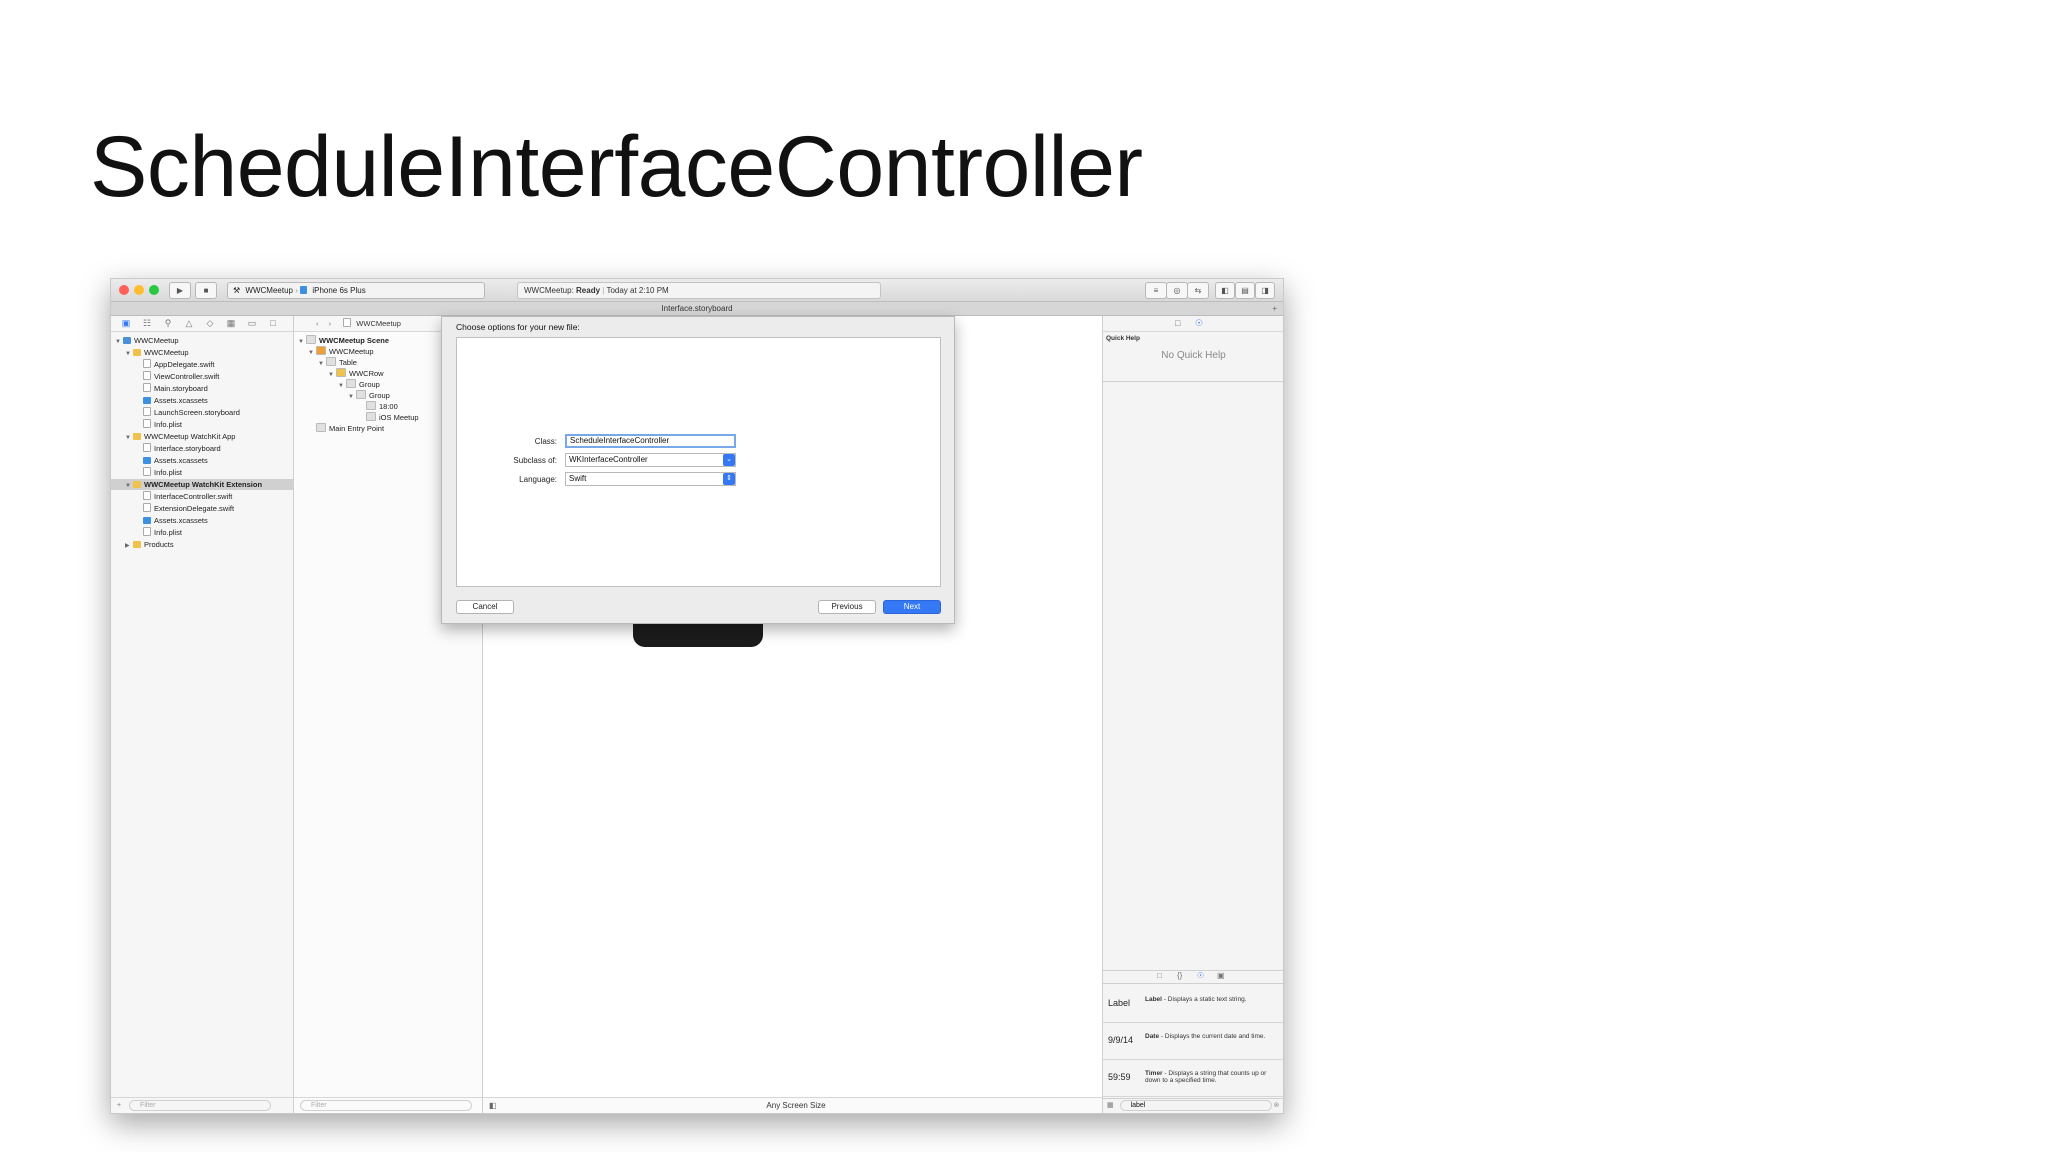 The image size is (2048, 1152). Describe the element at coordinates (650, 441) in the screenshot. I see `class-input: ScheduleInterfaceController` at that location.